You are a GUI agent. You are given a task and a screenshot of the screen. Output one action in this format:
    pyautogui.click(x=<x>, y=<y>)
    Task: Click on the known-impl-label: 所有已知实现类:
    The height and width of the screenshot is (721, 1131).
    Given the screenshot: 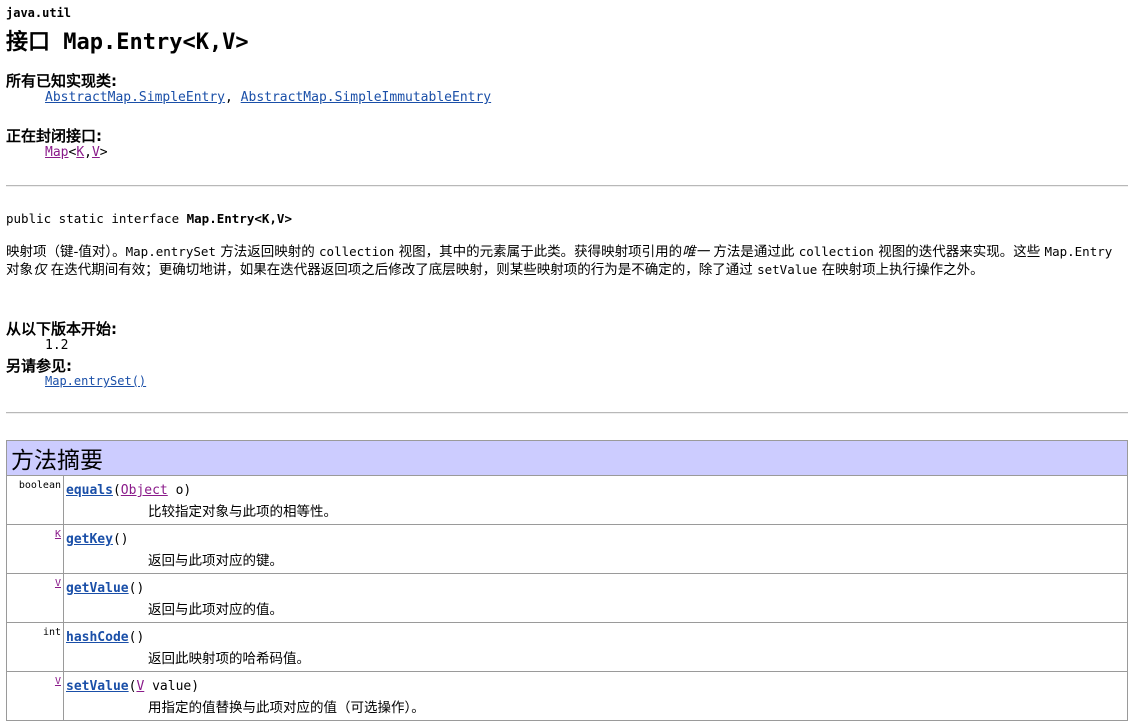 What is the action you would take?
    pyautogui.click(x=61, y=81)
    